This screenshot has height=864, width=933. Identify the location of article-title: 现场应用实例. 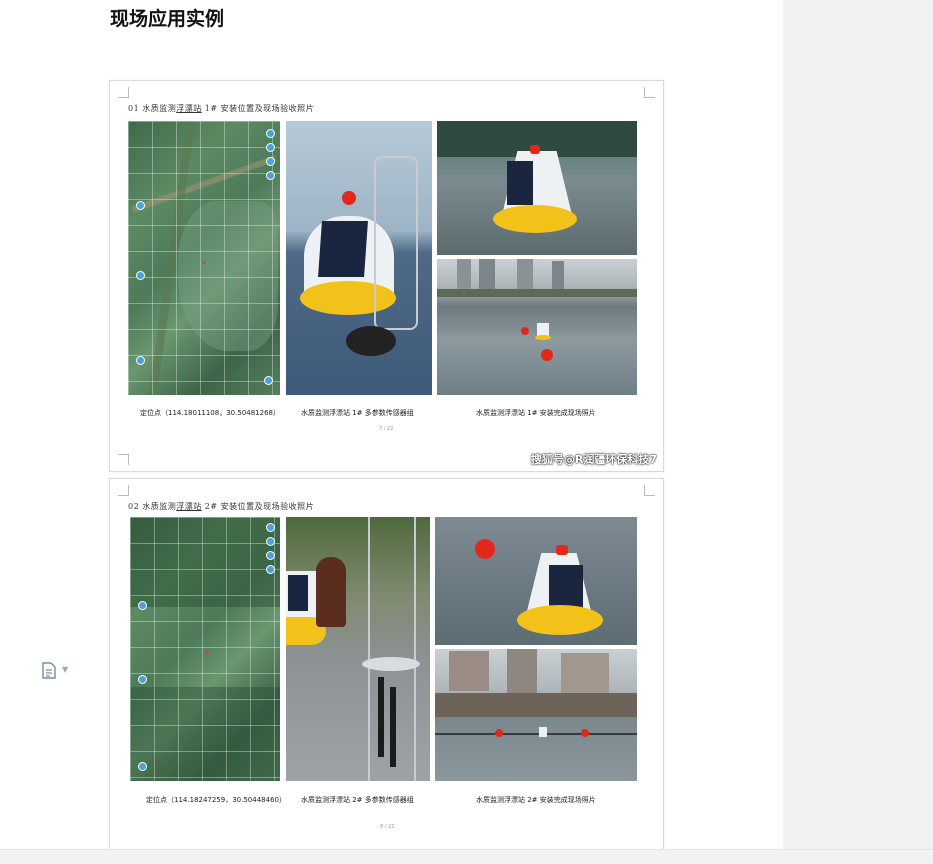
(167, 19).